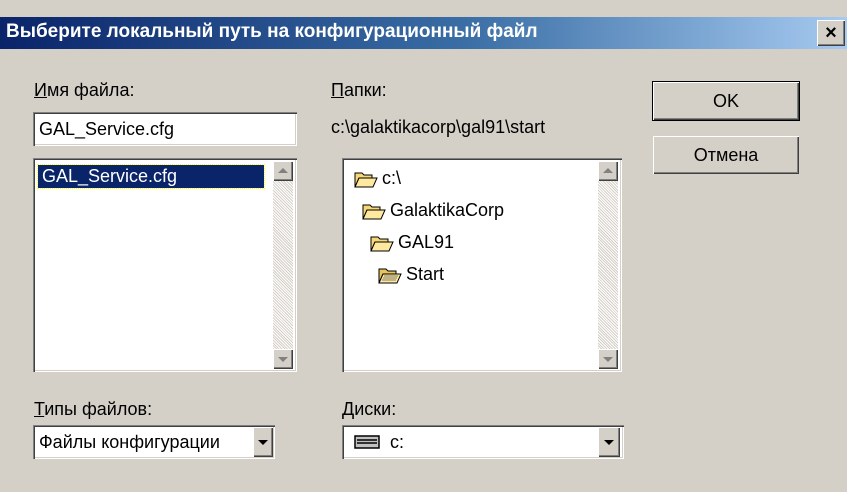 This screenshot has height=492, width=847. I want to click on folder-item: GAL91, so click(412, 242).